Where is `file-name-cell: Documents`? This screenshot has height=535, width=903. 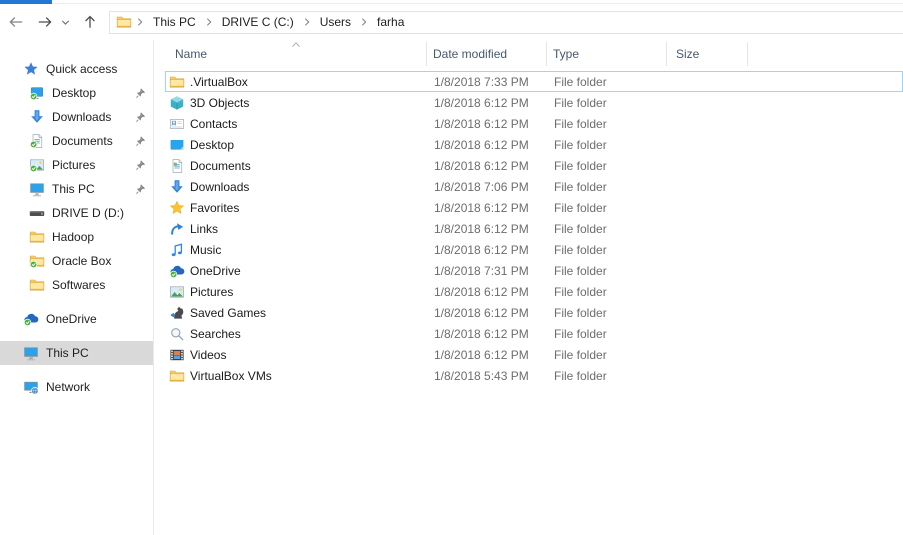
file-name-cell: Documents is located at coordinates (297, 166).